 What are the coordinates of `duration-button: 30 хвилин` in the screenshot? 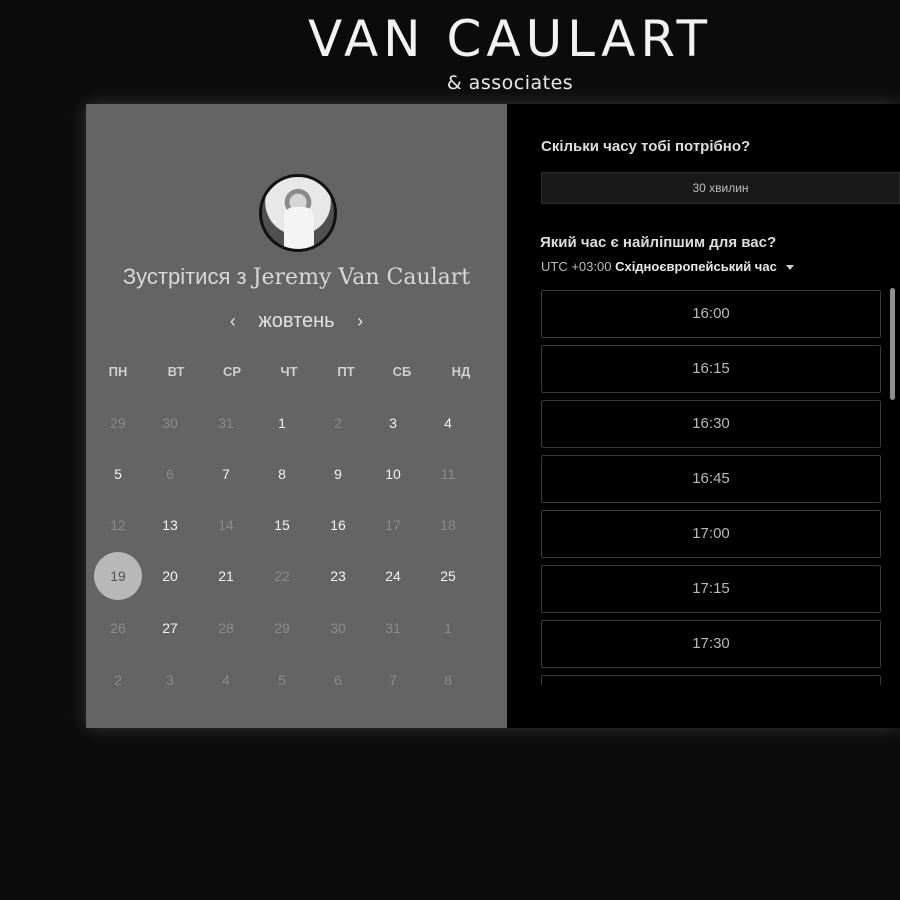 It's located at (720, 188).